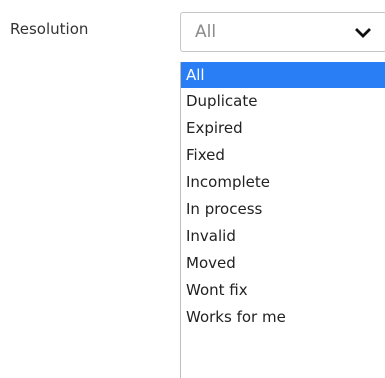 The height and width of the screenshot is (378, 385). What do you see at coordinates (49, 29) in the screenshot?
I see `resolution-label: Resolution` at bounding box center [49, 29].